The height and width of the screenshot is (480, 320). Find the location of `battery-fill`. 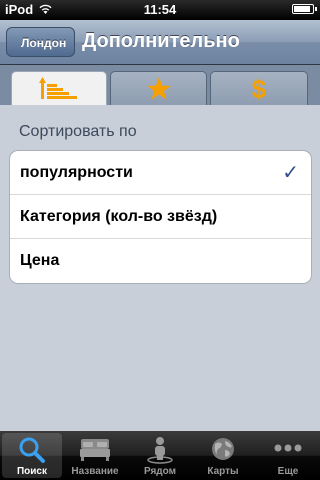

battery-fill is located at coordinates (302, 9).